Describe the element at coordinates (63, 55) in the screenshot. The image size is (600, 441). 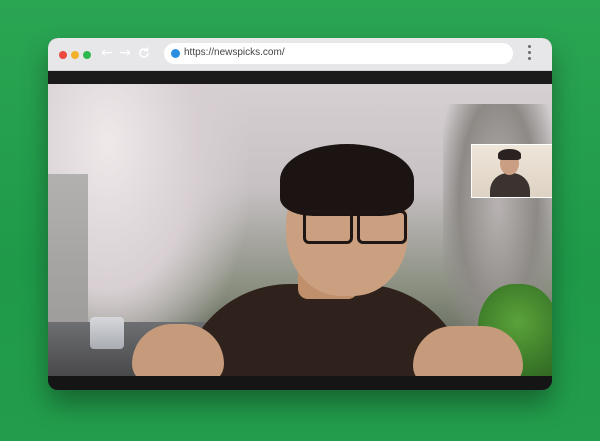
I see `close-window-button` at that location.